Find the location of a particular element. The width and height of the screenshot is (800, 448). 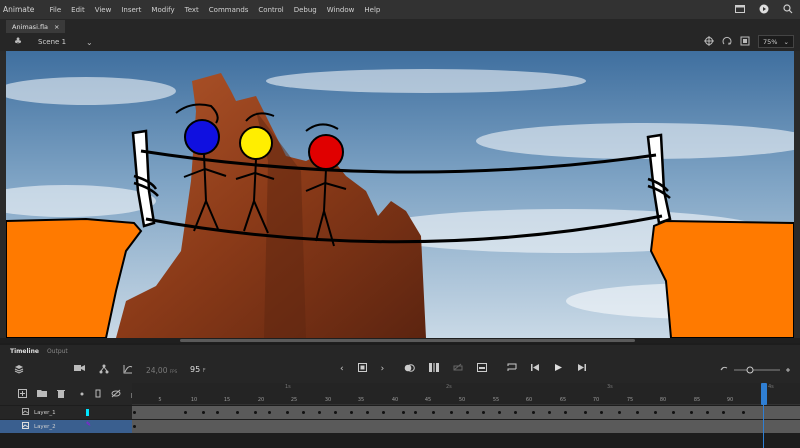

rotate-stage-icon is located at coordinates (727, 42).